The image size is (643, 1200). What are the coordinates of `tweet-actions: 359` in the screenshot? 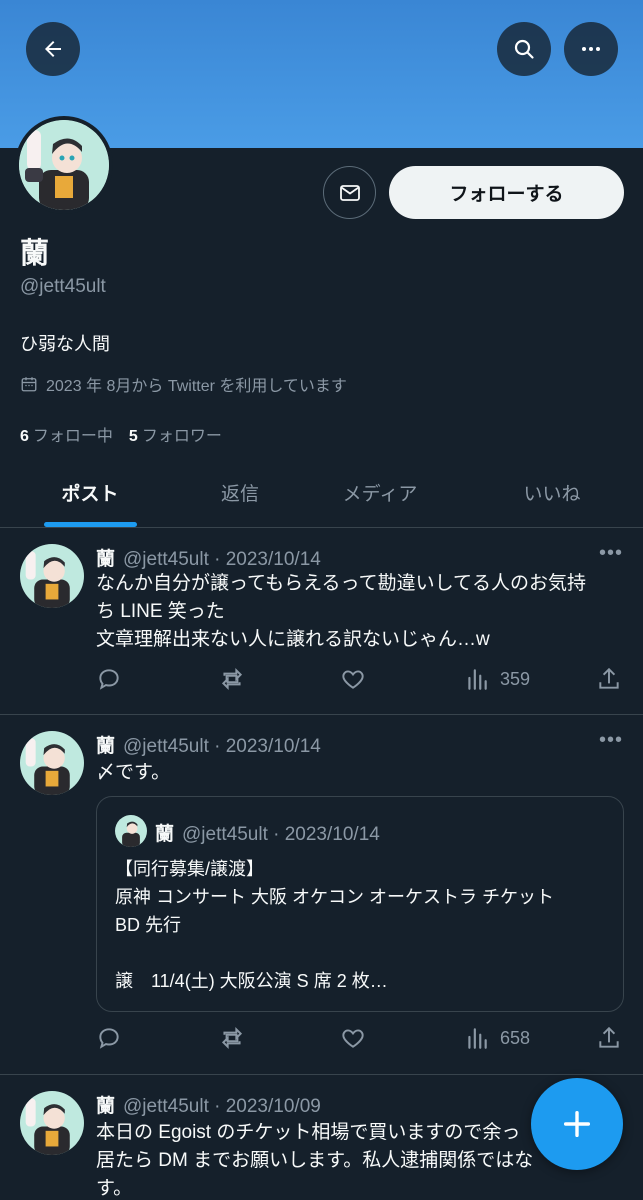 It's located at (361, 681).